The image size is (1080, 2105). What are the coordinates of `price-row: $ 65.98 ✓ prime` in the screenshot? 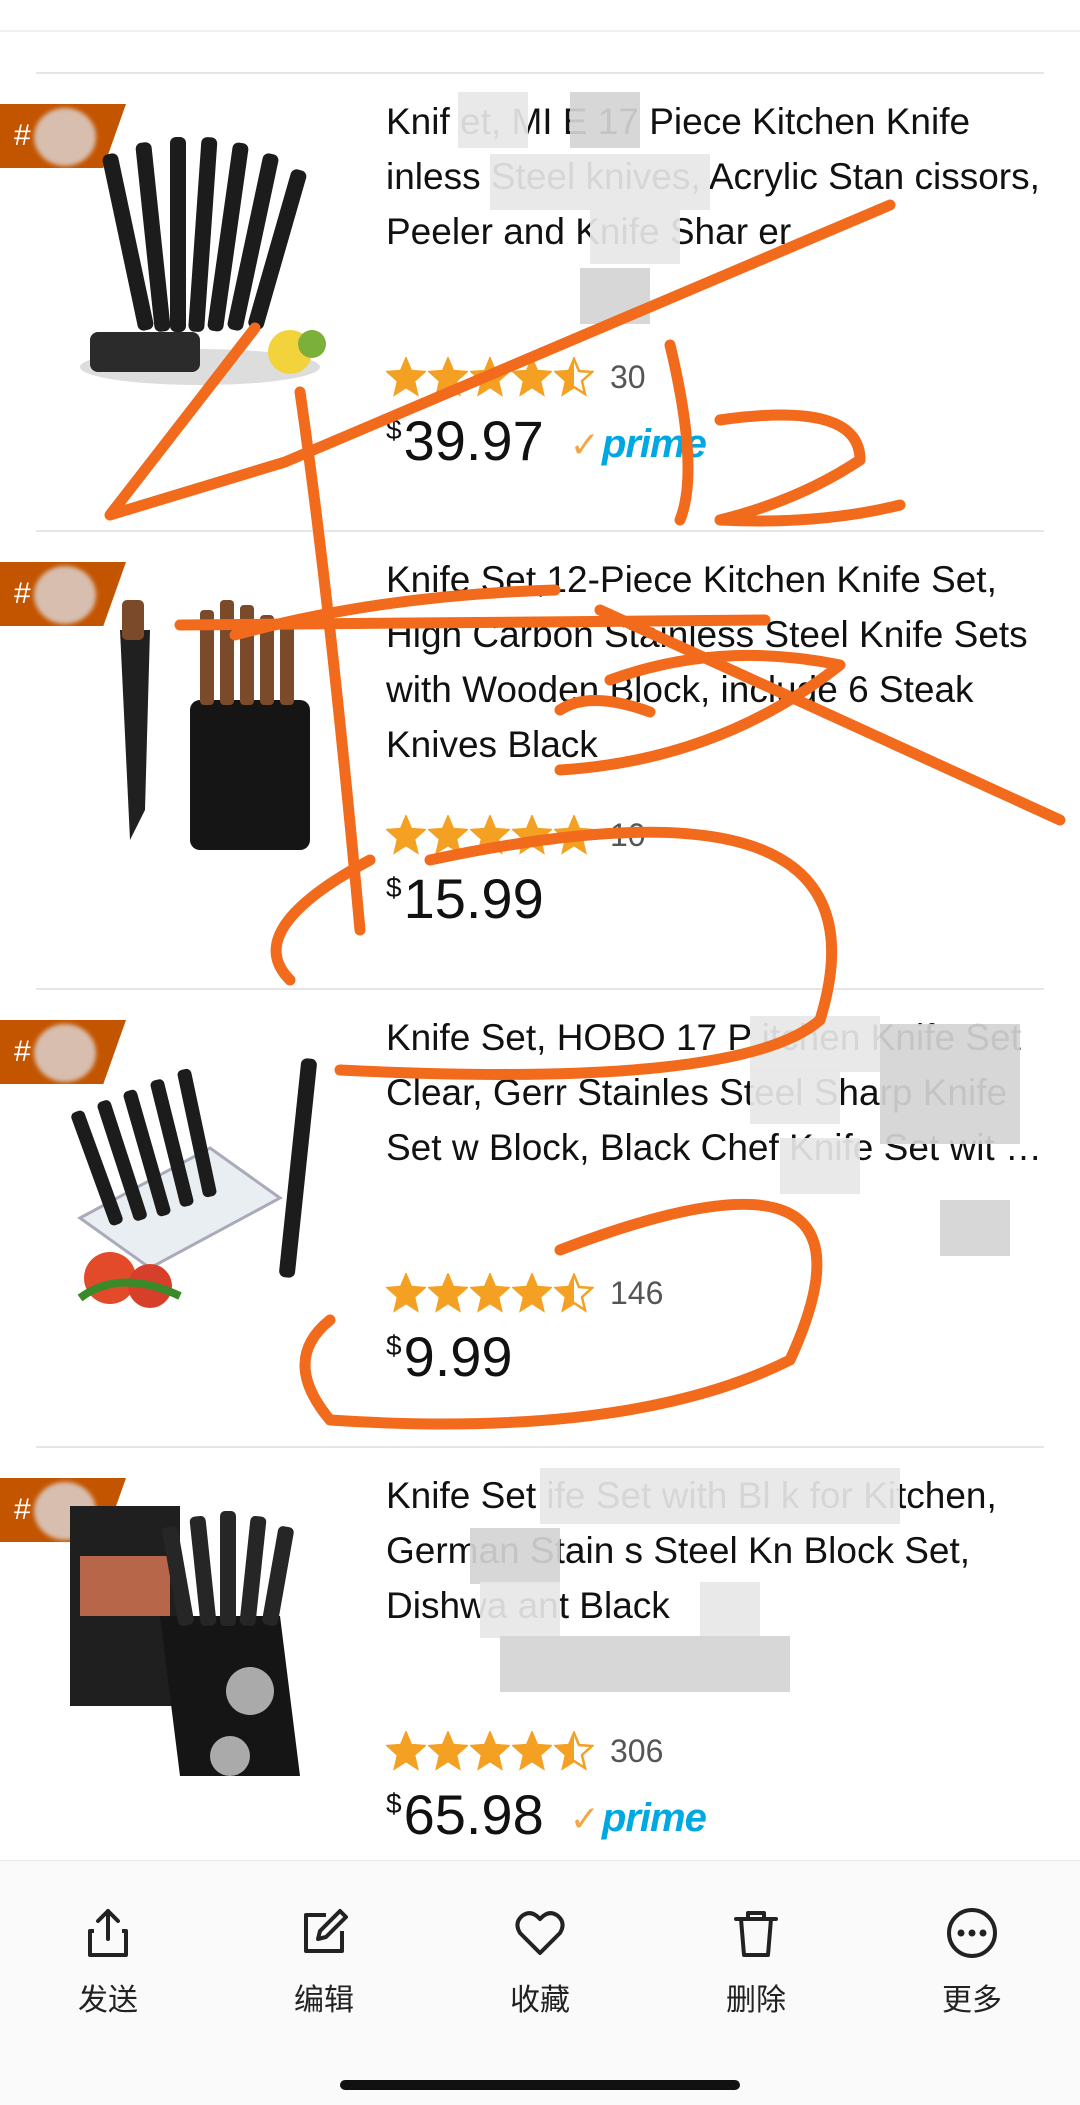 It's located at (546, 1817).